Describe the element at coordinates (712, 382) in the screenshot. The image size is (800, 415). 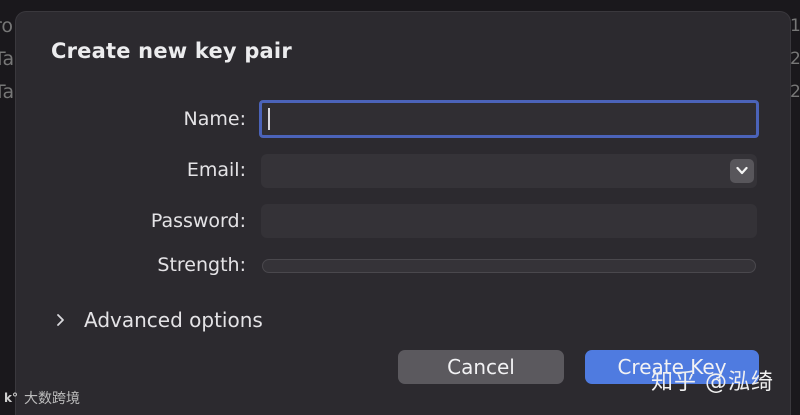
I see `author-watermark: 知乎 @泓绮` at that location.